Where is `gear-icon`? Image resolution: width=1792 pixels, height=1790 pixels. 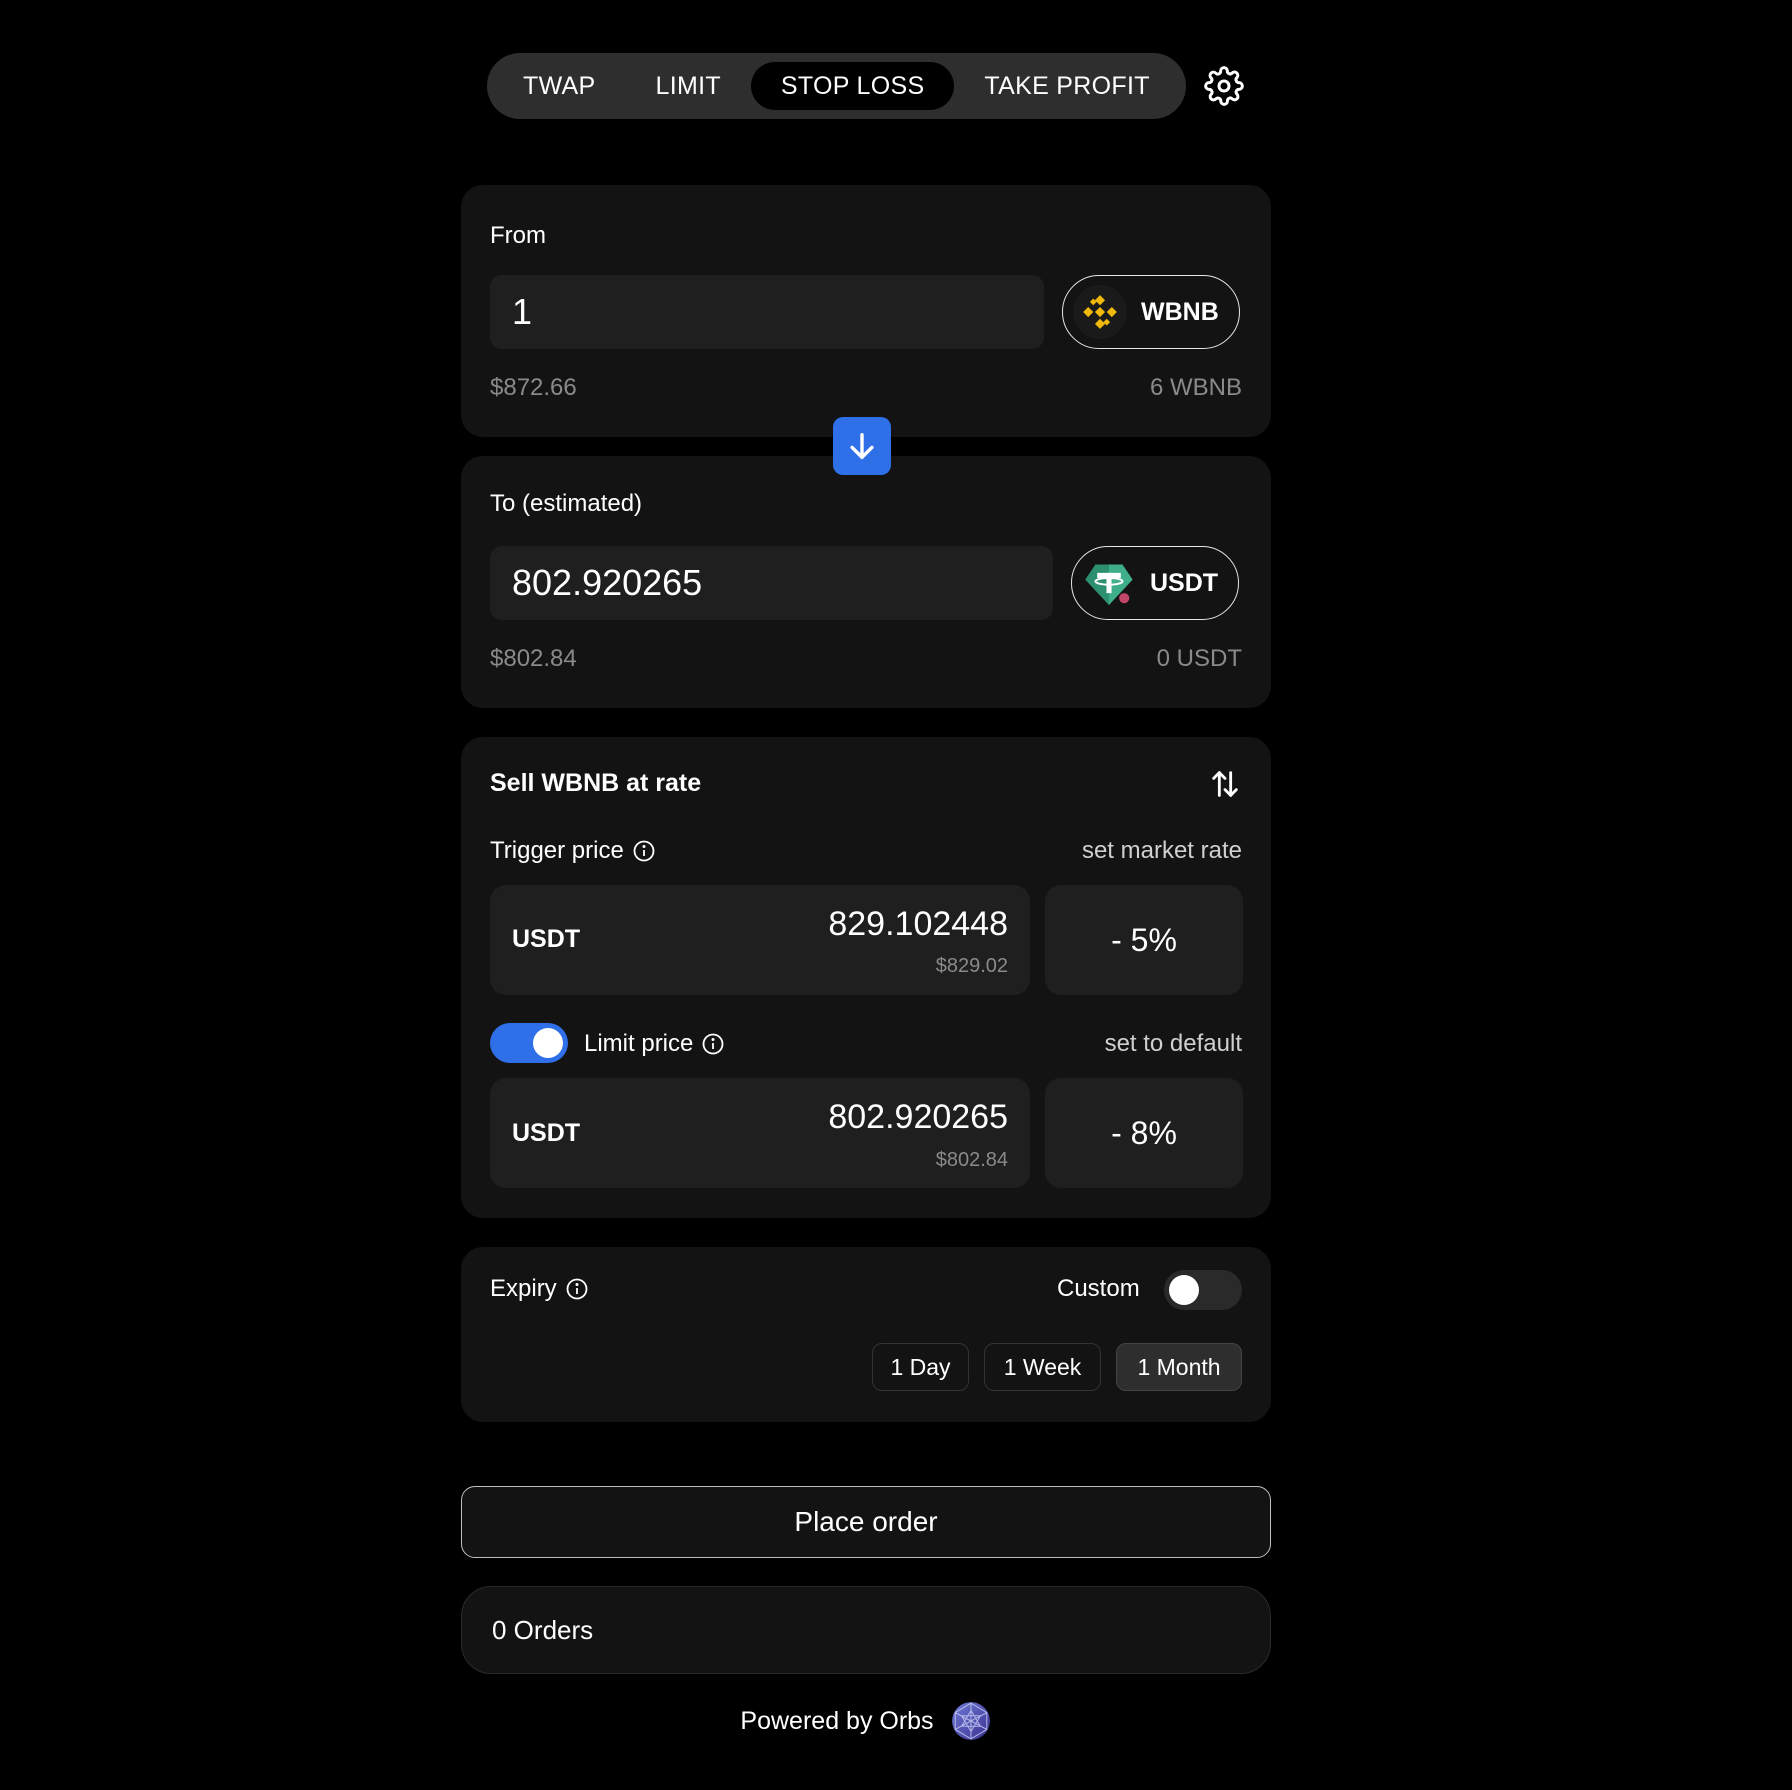 gear-icon is located at coordinates (1224, 86).